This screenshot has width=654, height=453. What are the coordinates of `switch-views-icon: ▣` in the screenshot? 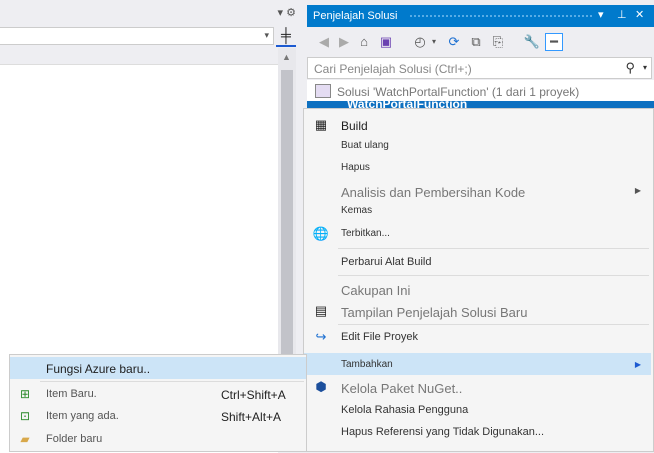 It's located at (386, 42).